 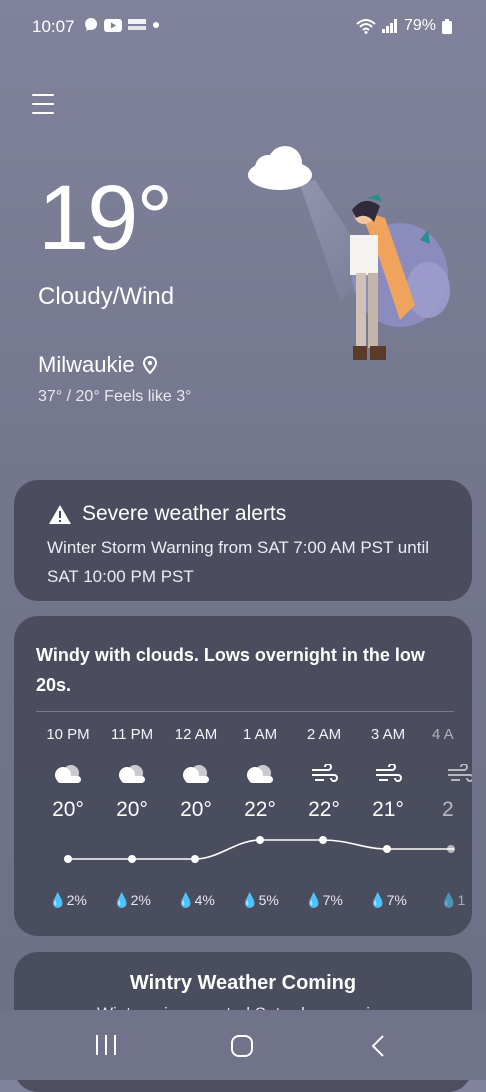 What do you see at coordinates (259, 849) in the screenshot?
I see `temperature-trend-line` at bounding box center [259, 849].